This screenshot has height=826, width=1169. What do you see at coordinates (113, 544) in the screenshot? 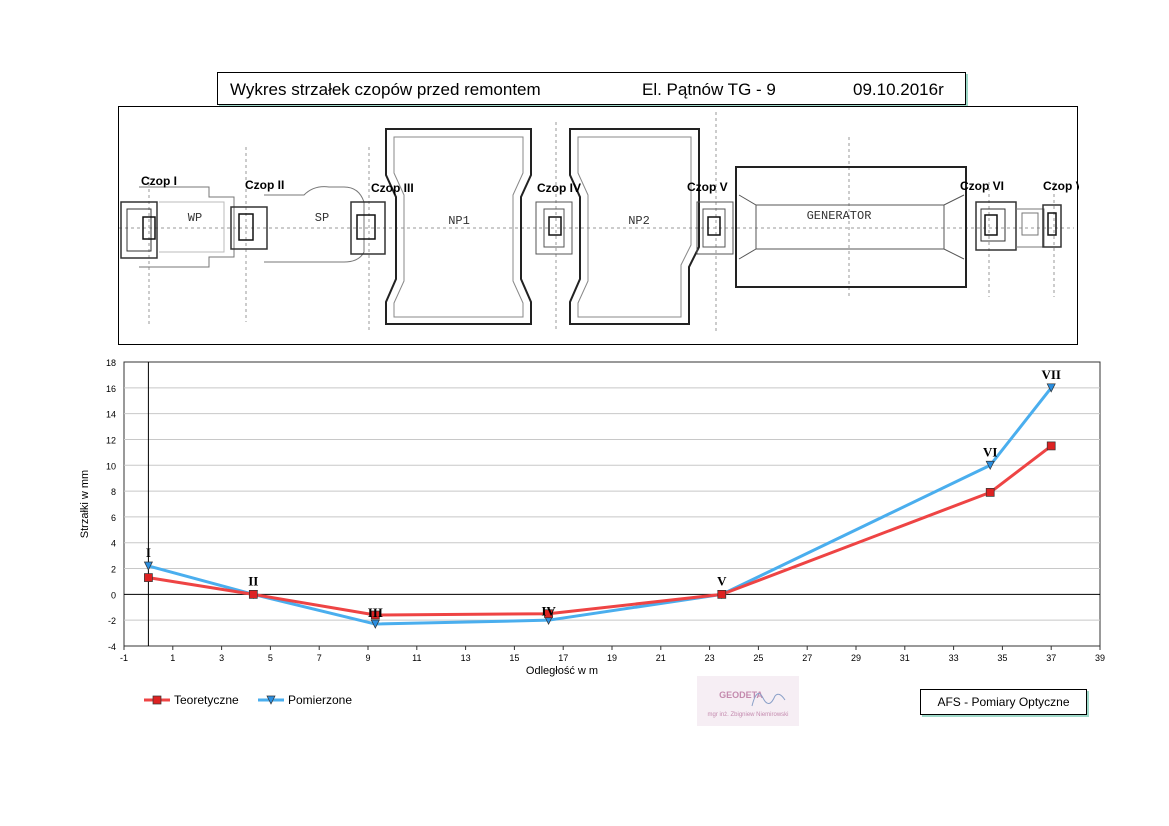
I see `y-tick-label: 4` at bounding box center [113, 544].